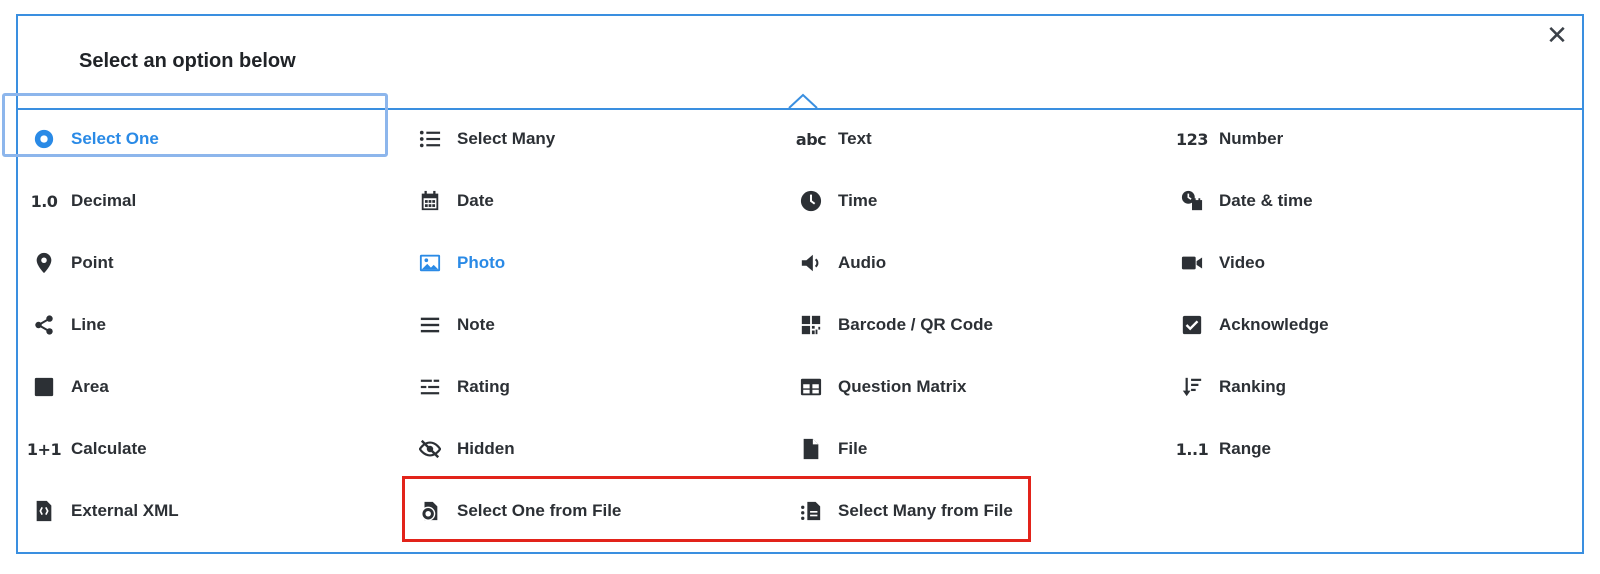  Describe the element at coordinates (90, 386) in the screenshot. I see `option-label: Area` at that location.